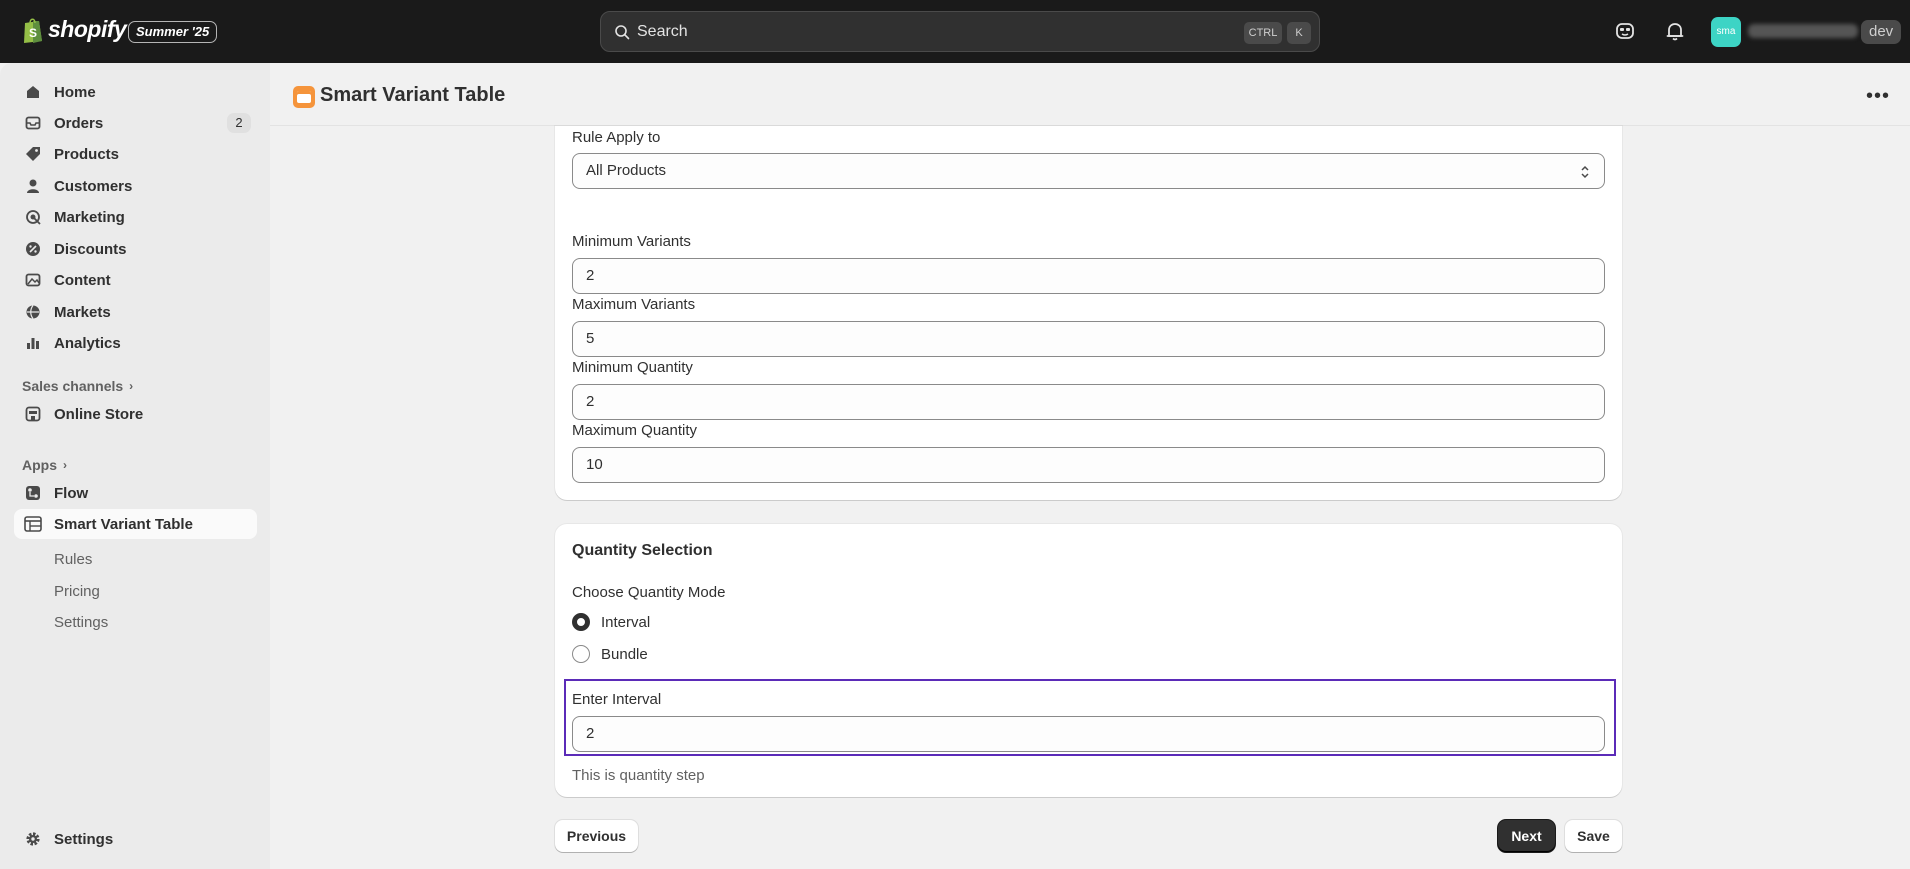 This screenshot has width=1910, height=869. What do you see at coordinates (33, 33) in the screenshot?
I see `svg-text: S` at bounding box center [33, 33].